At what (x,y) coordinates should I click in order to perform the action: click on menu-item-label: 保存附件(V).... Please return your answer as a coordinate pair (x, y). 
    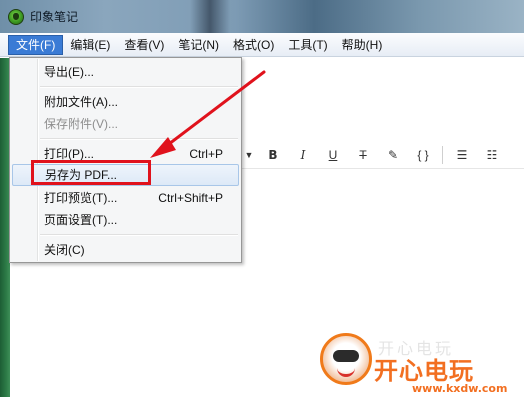
    Looking at the image, I should click on (81, 124).